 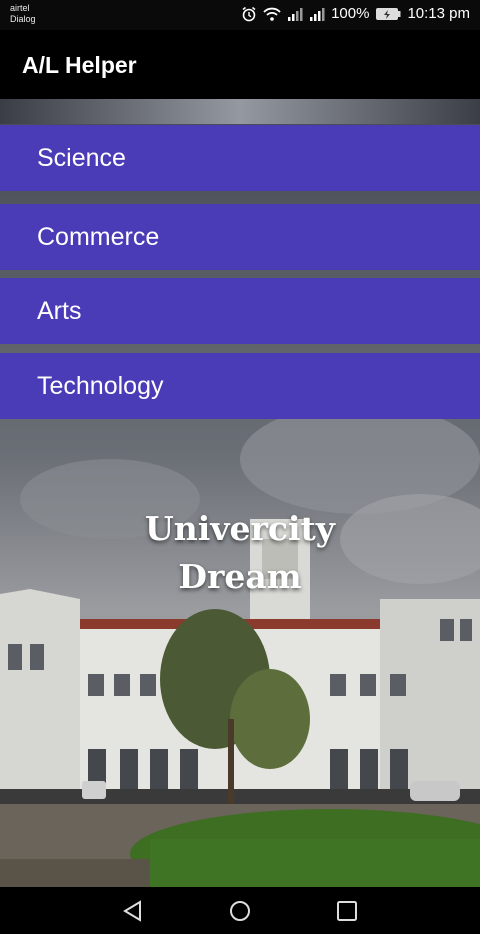 What do you see at coordinates (240, 64) in the screenshot?
I see `app-bar: A/L Helper` at bounding box center [240, 64].